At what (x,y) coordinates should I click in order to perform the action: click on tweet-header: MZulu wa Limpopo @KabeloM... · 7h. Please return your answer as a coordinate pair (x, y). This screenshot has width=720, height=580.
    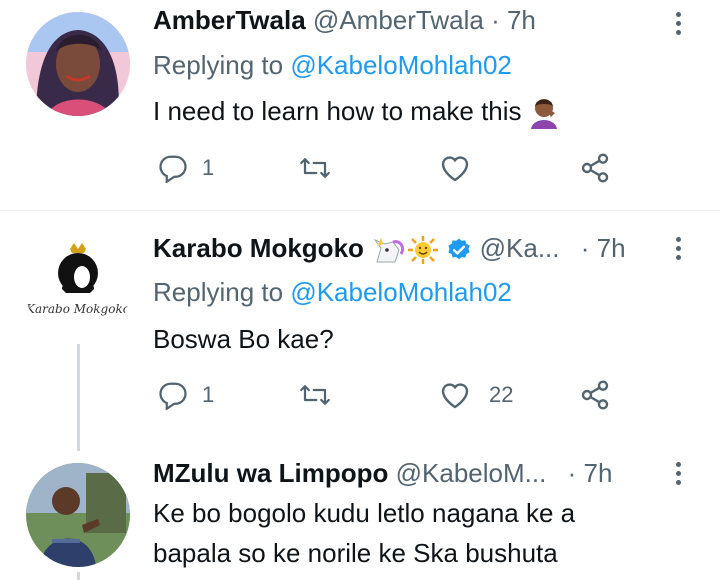
    Looking at the image, I should click on (382, 473).